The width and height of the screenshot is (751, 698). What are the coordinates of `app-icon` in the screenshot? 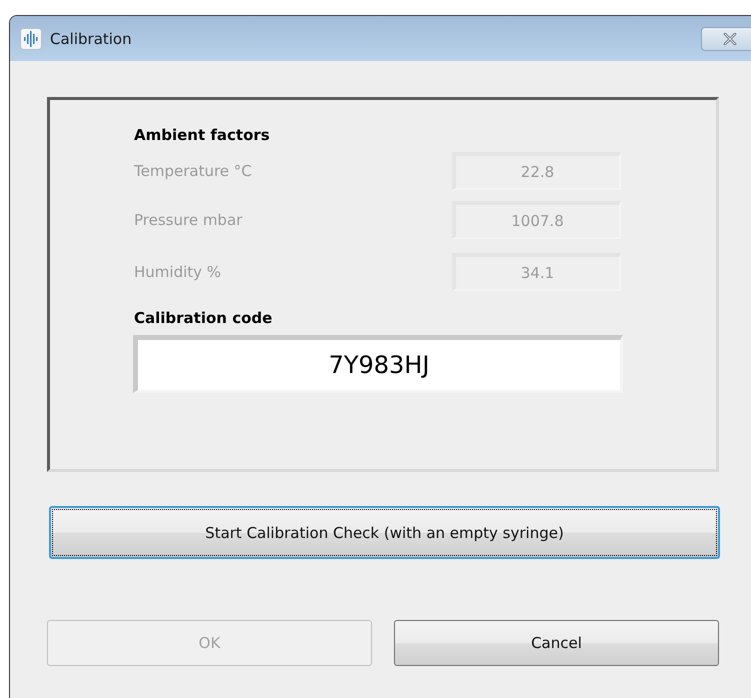 It's located at (31, 39).